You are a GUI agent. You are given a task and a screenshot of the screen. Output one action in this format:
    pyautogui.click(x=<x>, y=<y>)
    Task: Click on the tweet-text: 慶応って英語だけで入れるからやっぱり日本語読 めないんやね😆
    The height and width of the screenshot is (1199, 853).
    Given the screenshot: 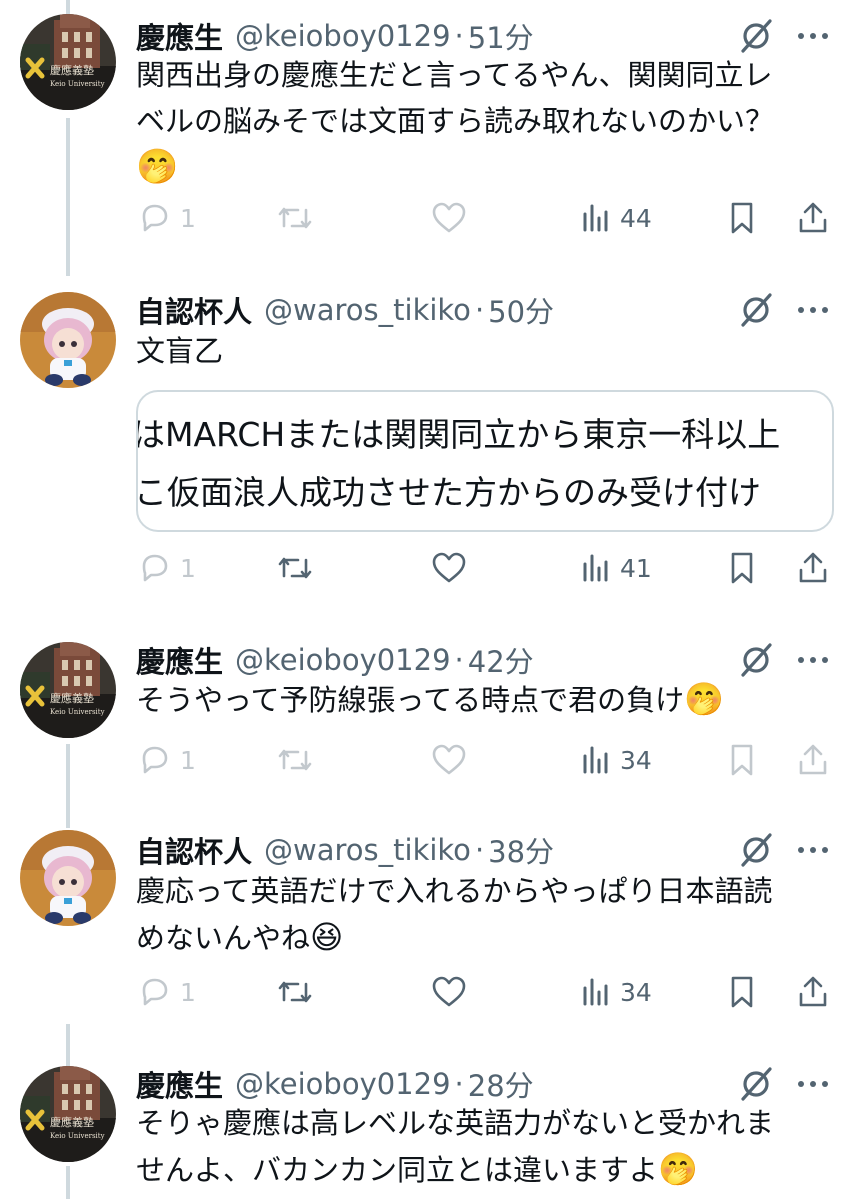 What is the action you would take?
    pyautogui.click(x=486, y=914)
    